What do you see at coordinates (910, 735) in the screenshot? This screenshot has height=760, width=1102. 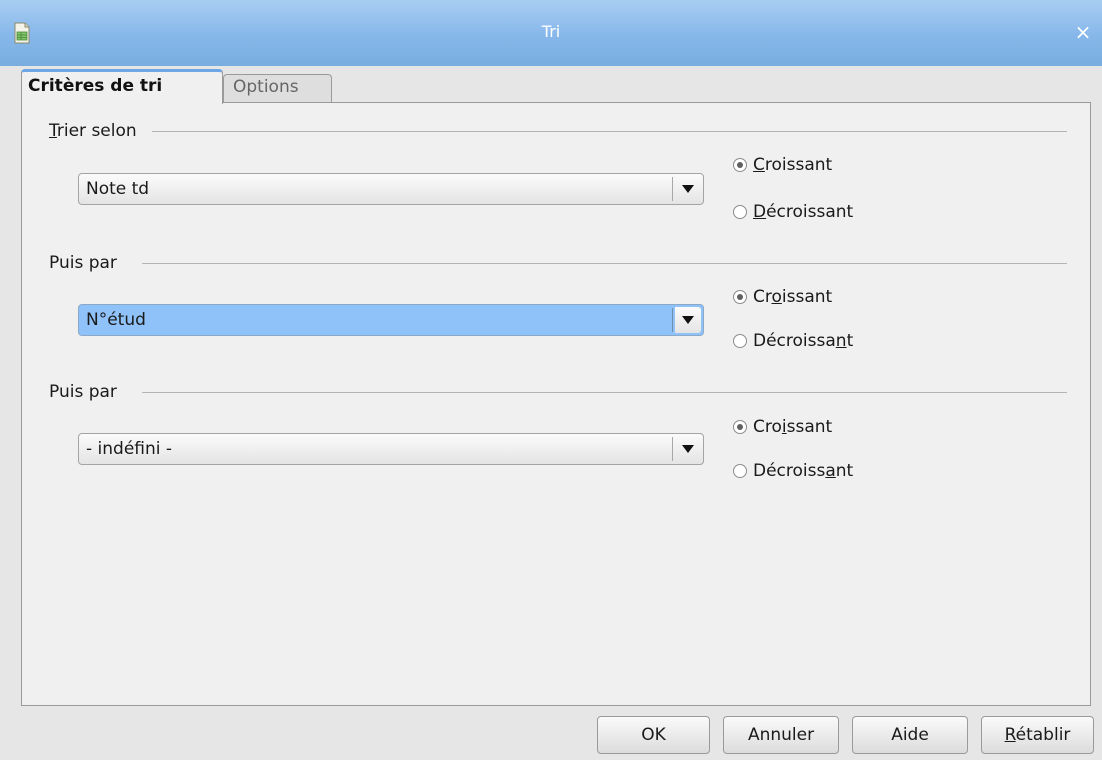 I see `help-button: Aide` at bounding box center [910, 735].